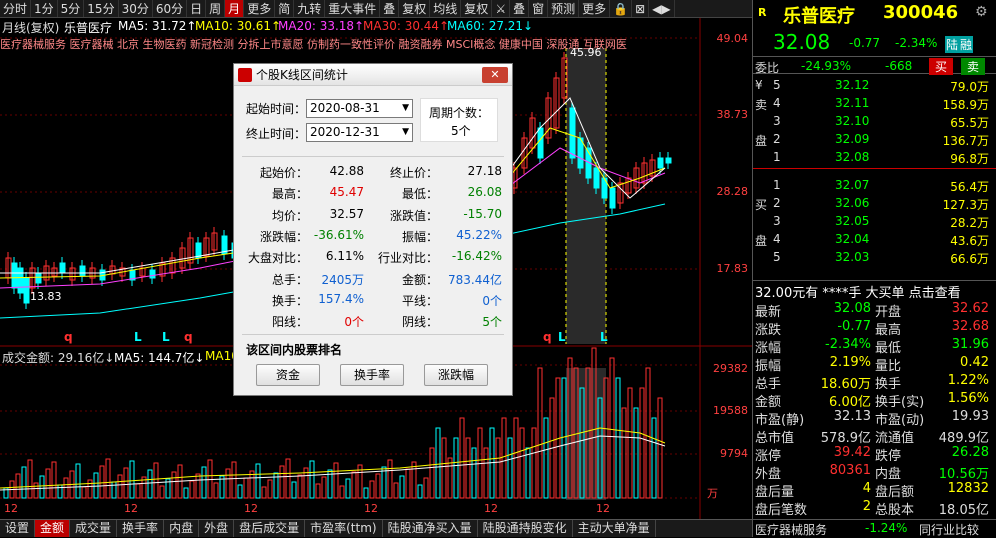 Image resolution: width=996 pixels, height=538 pixels. Describe the element at coordinates (94, 528) in the screenshot. I see `indicator-tab: 成交量` at that location.